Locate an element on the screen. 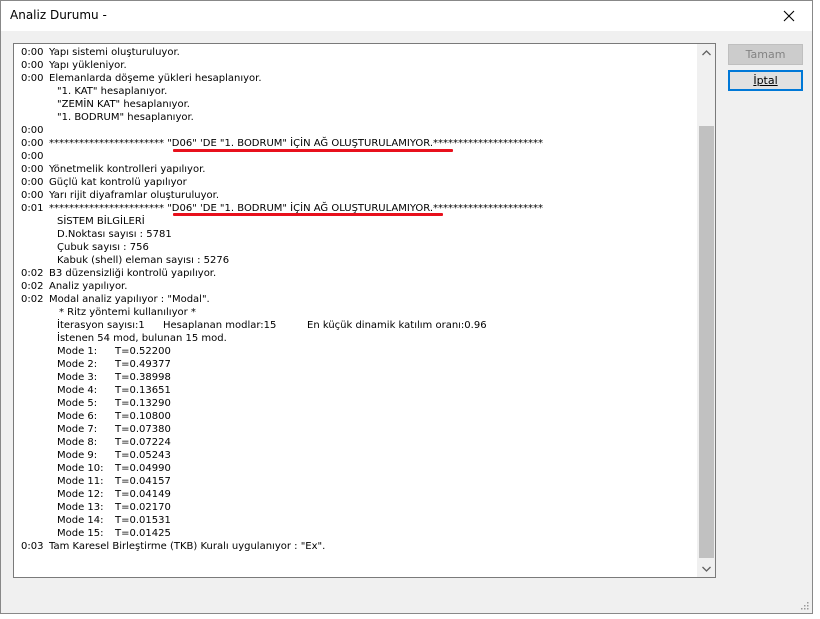 The image size is (820, 619). chevron-up-icon is located at coordinates (706, 52).